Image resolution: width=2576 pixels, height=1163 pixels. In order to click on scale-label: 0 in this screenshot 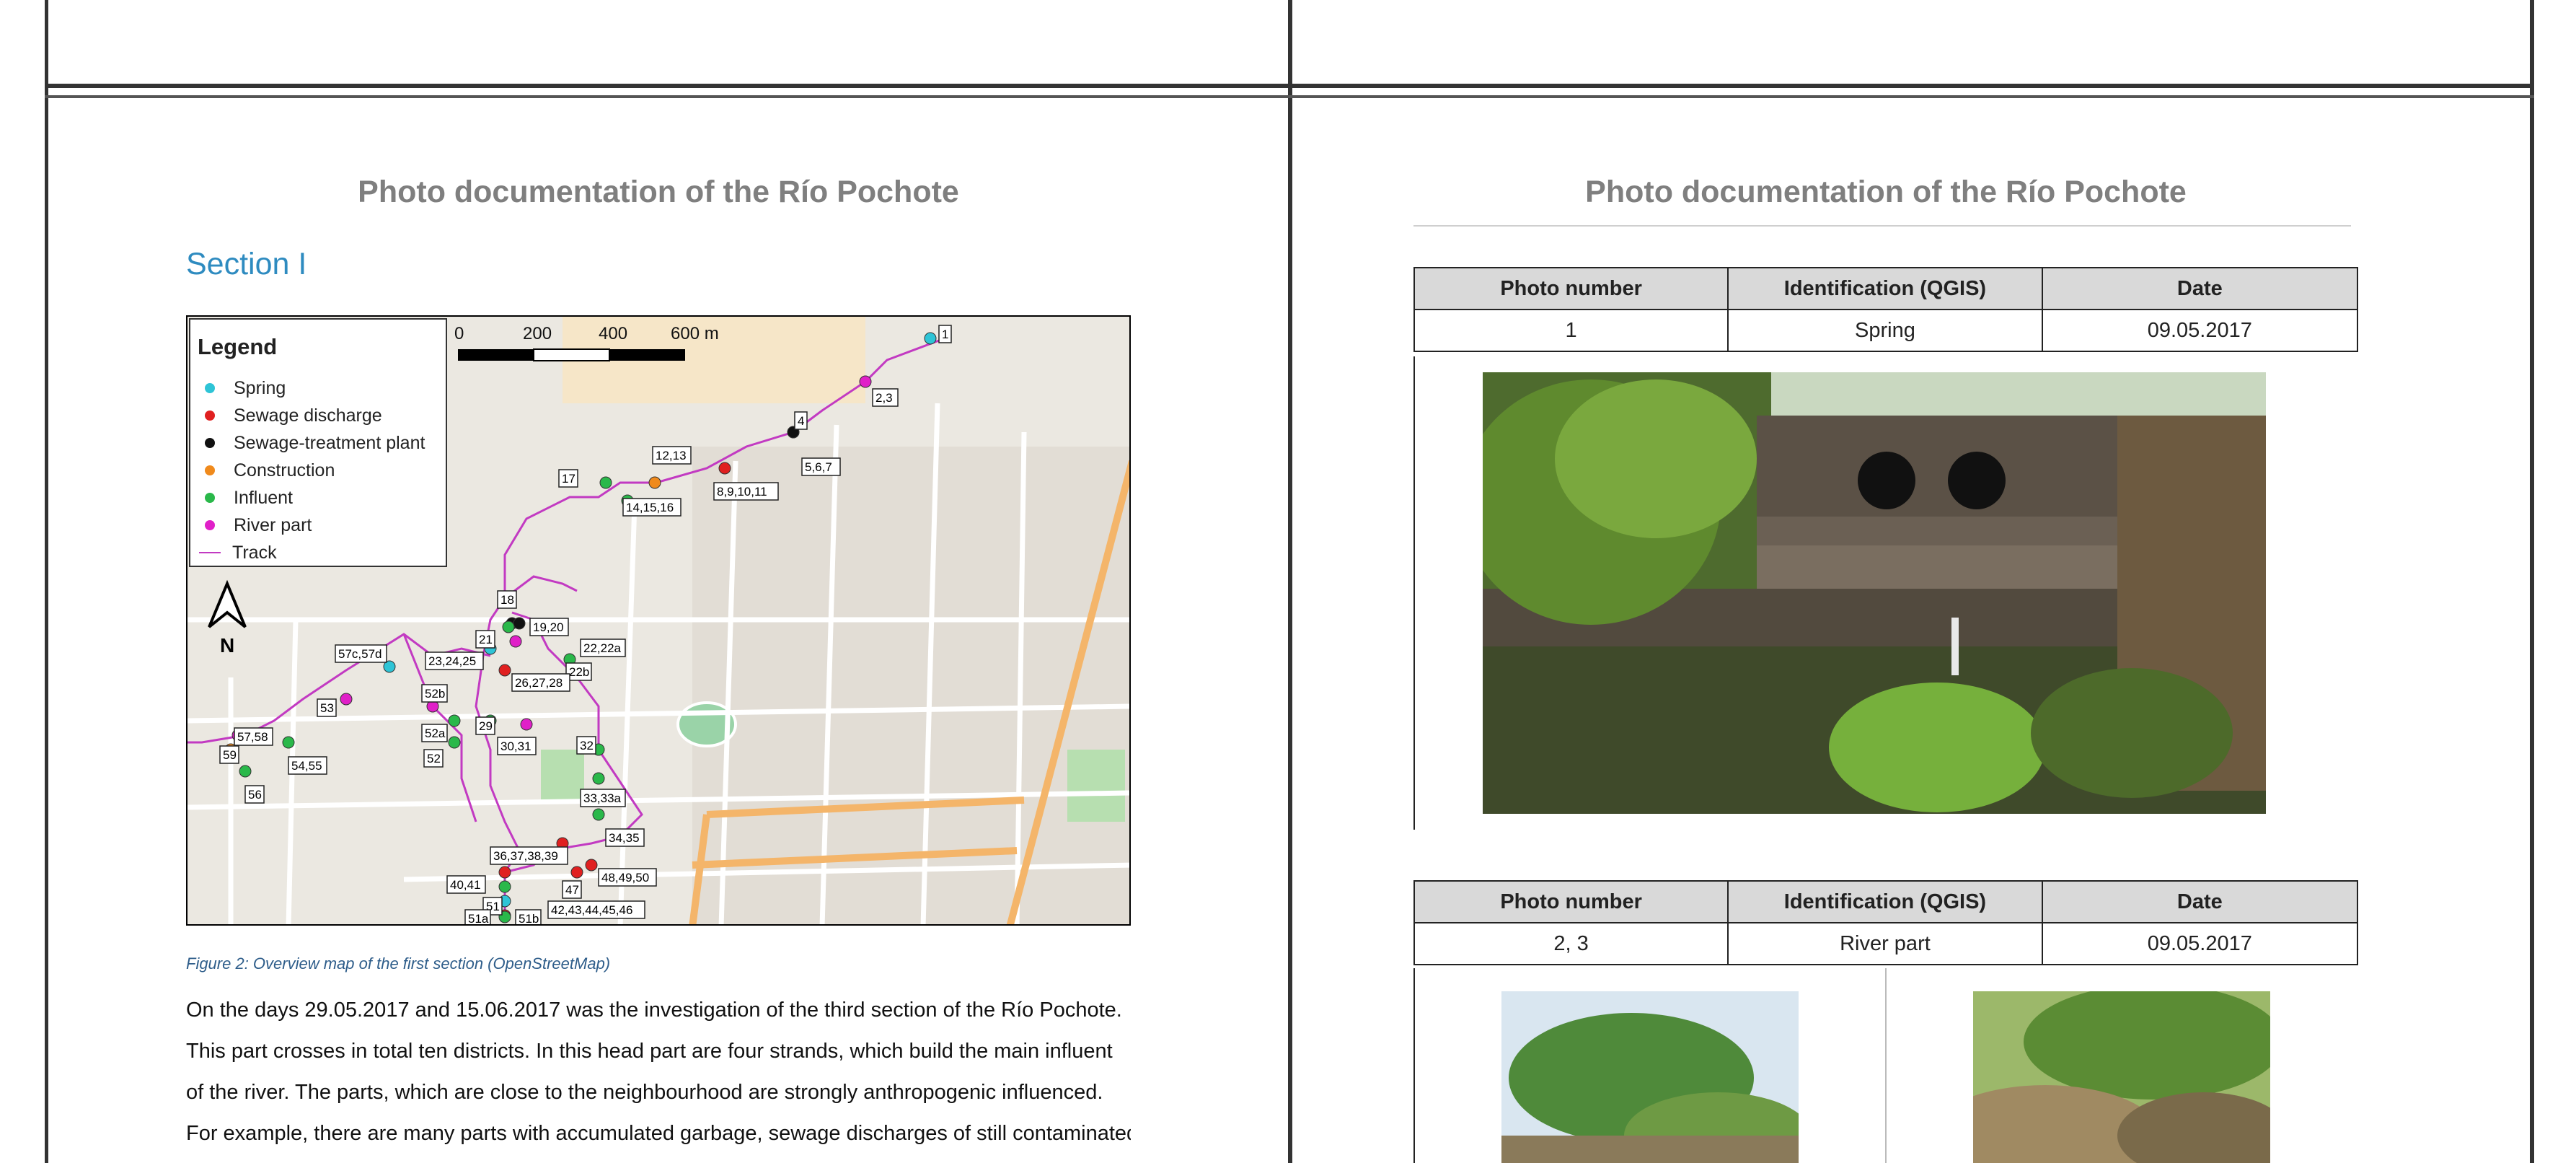, I will do `click(459, 334)`.